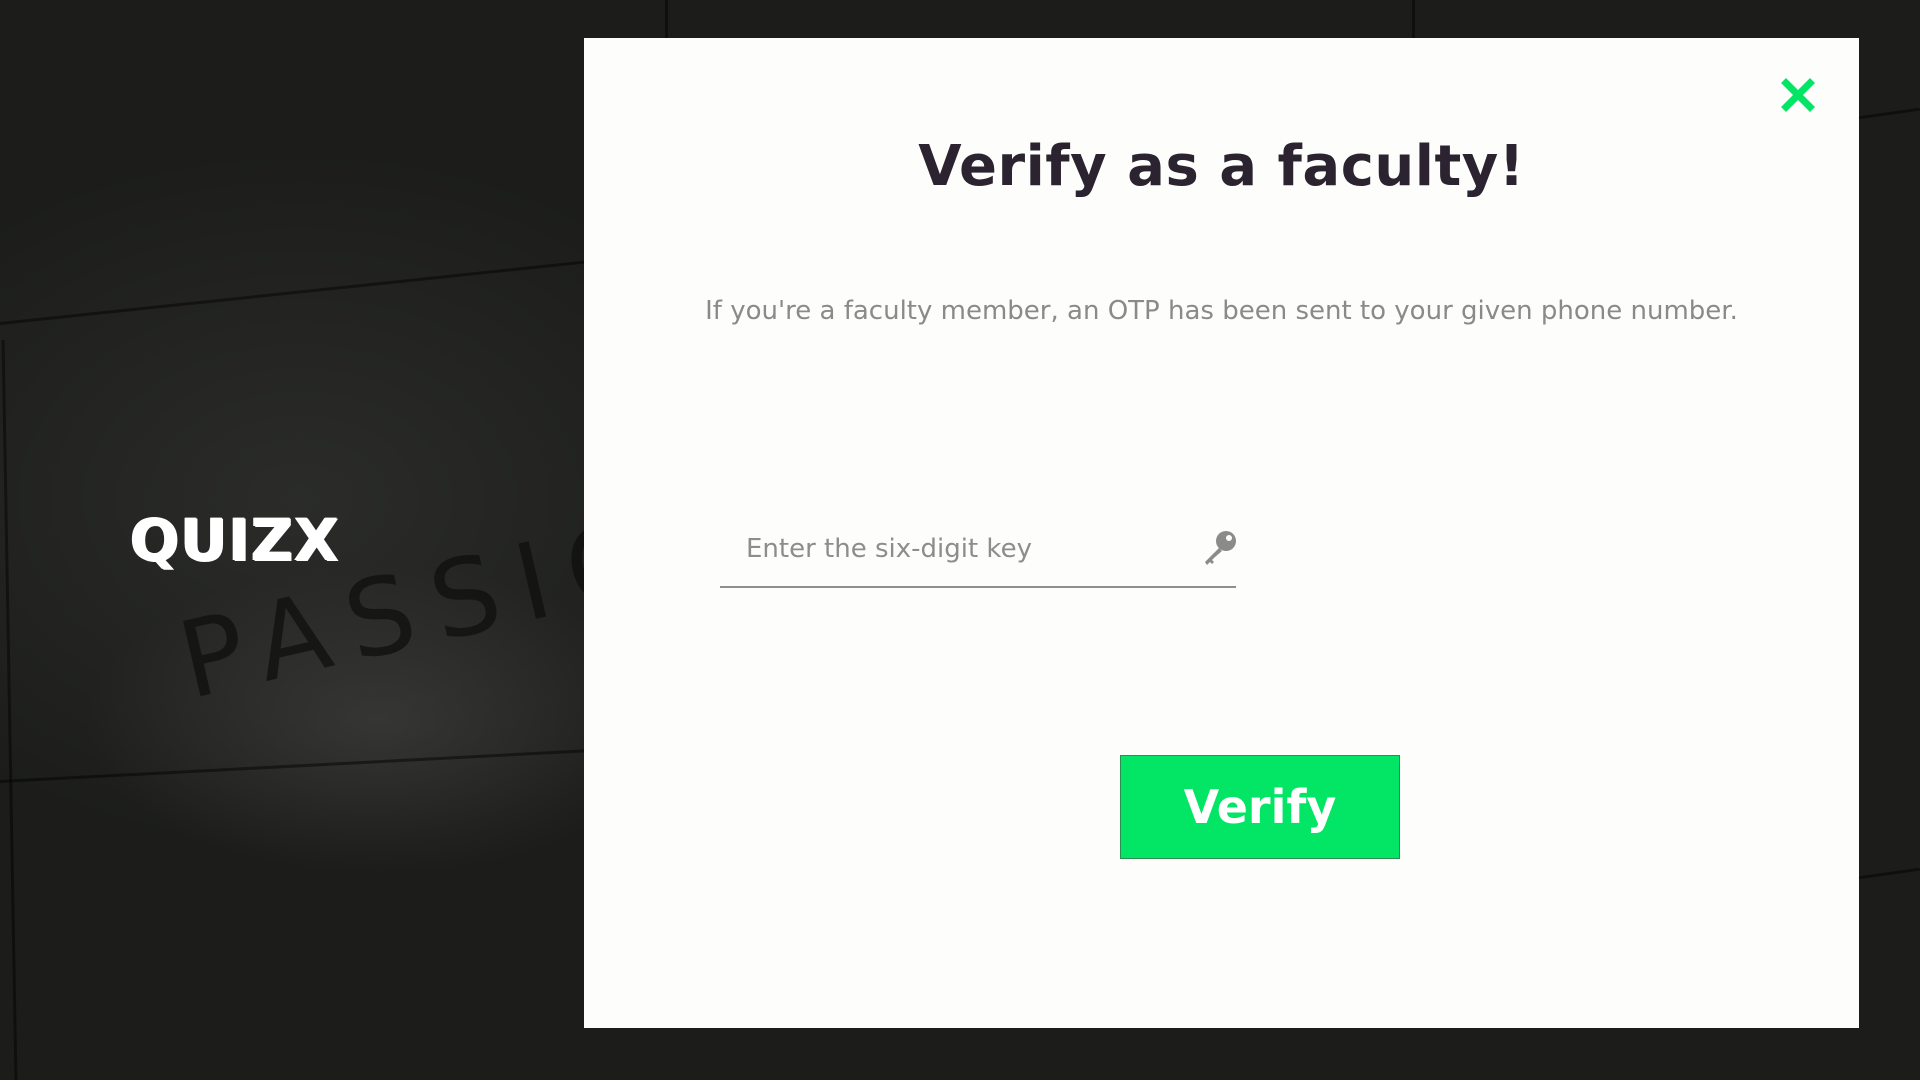 Image resolution: width=1920 pixels, height=1080 pixels. Describe the element at coordinates (953, 549) in the screenshot. I see `otp-input` at that location.